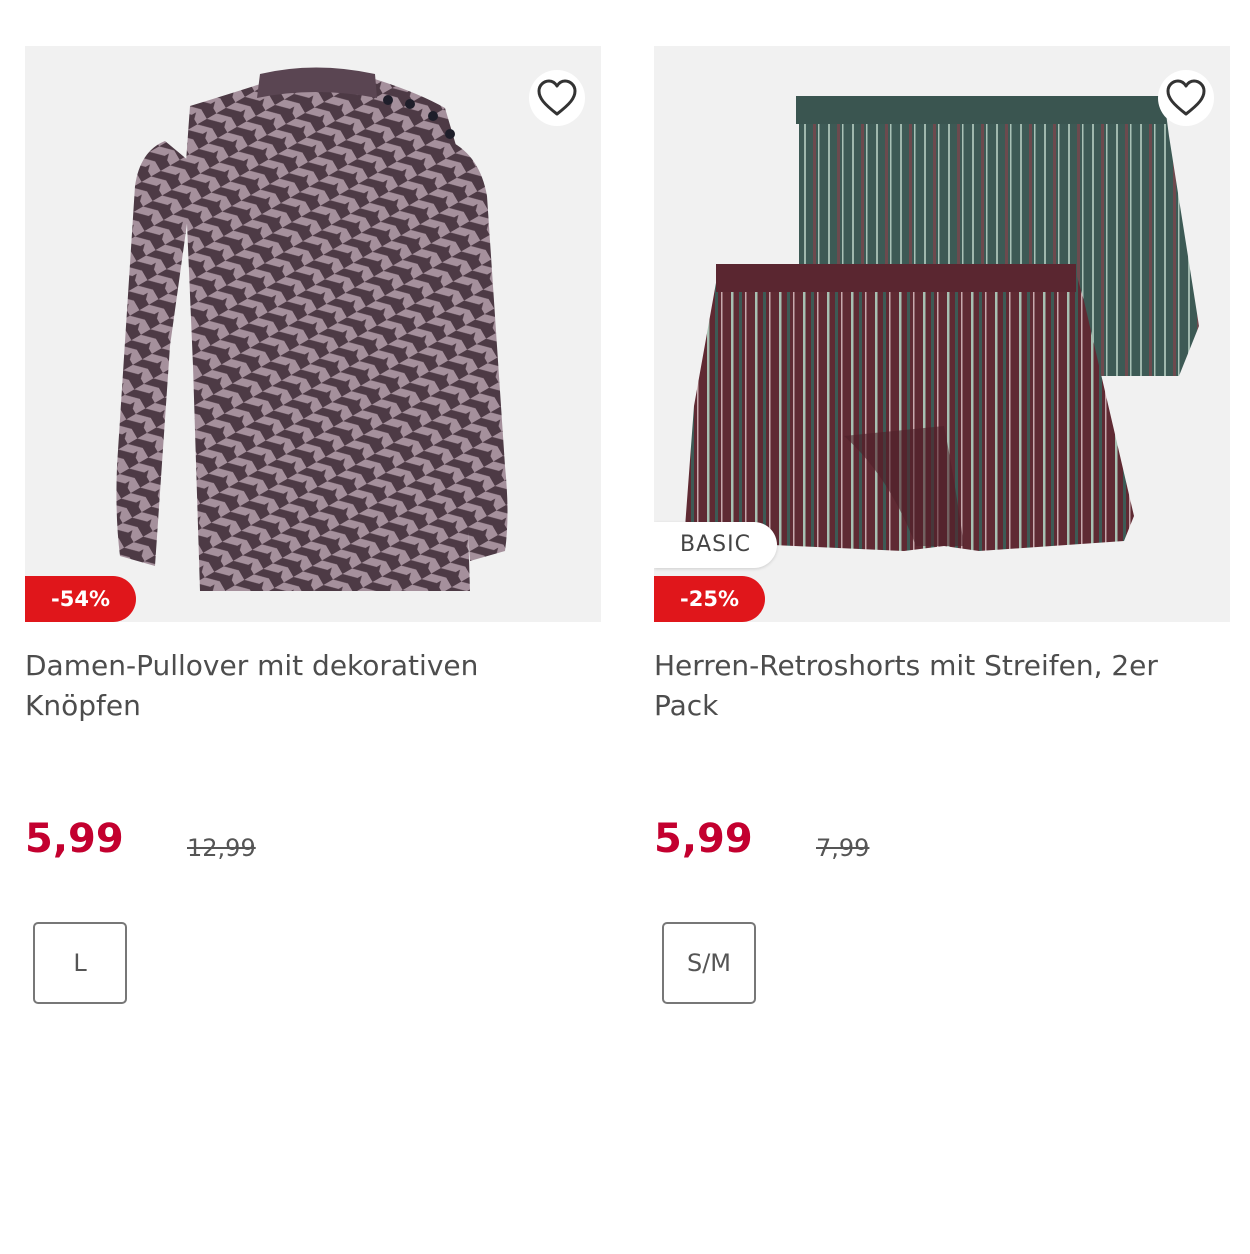 The height and width of the screenshot is (1254, 1250). What do you see at coordinates (843, 848) in the screenshot?
I see `old-price: 7,99` at bounding box center [843, 848].